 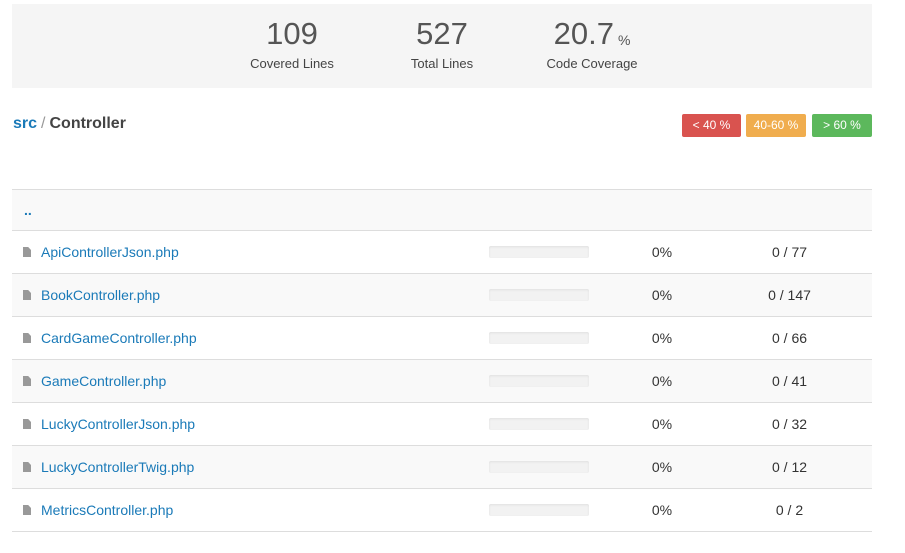 I want to click on code-coverage-unit: %, so click(x=624, y=40).